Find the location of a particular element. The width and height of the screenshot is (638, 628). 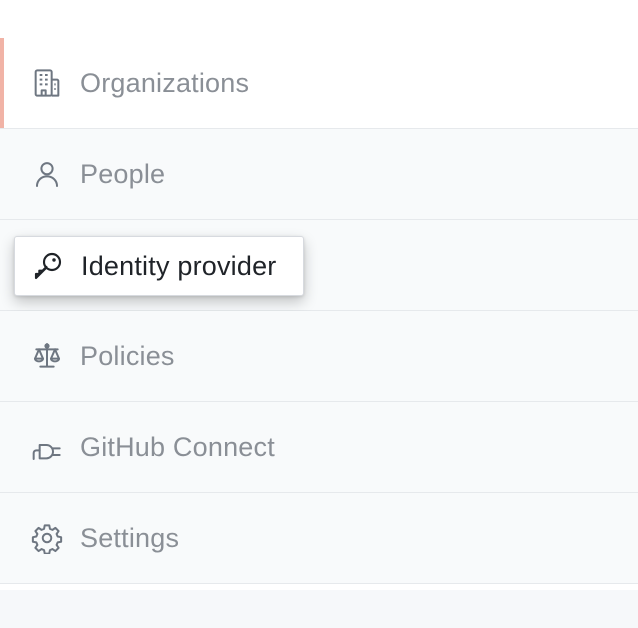

sidebar-item-policies: Policies is located at coordinates (319, 356).